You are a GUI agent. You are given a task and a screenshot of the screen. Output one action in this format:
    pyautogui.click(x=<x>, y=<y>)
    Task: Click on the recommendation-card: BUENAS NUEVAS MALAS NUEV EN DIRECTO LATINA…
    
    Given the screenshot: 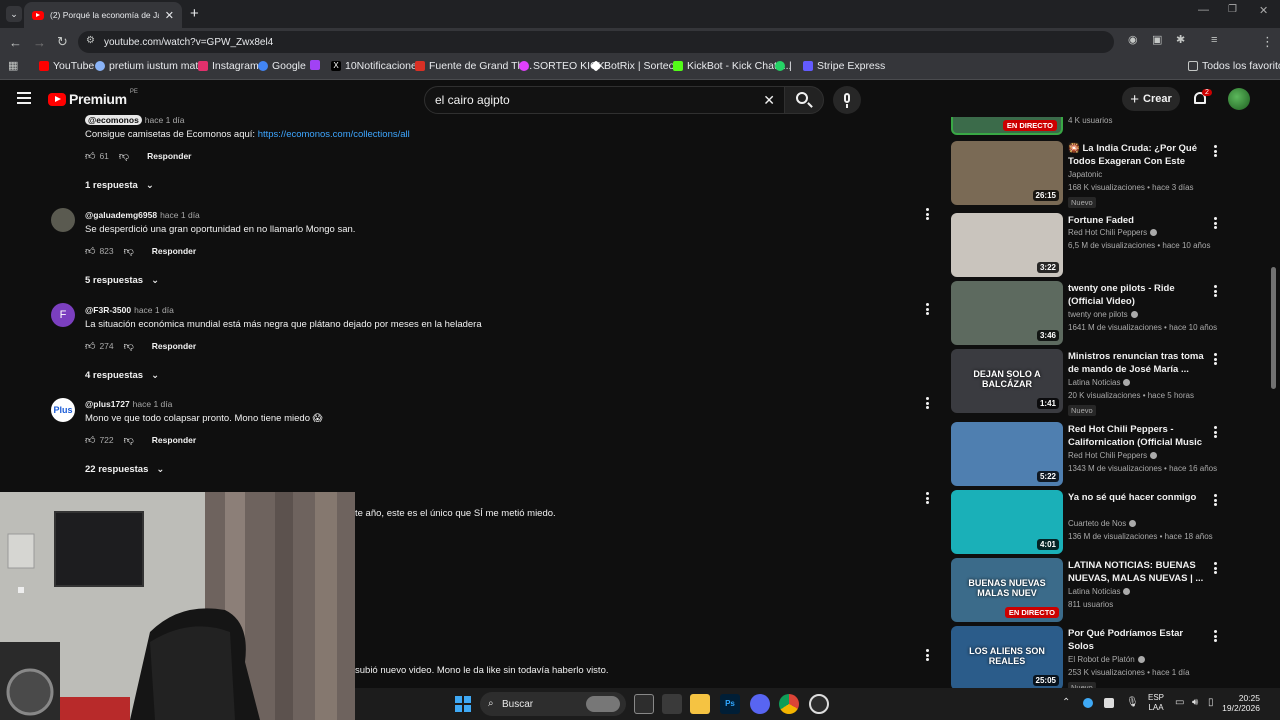 What is the action you would take?
    pyautogui.click(x=1086, y=590)
    